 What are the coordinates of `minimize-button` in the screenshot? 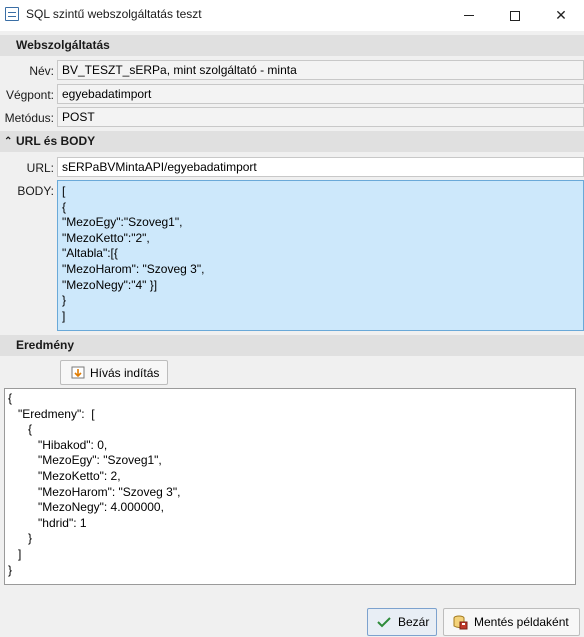 It's located at (469, 15).